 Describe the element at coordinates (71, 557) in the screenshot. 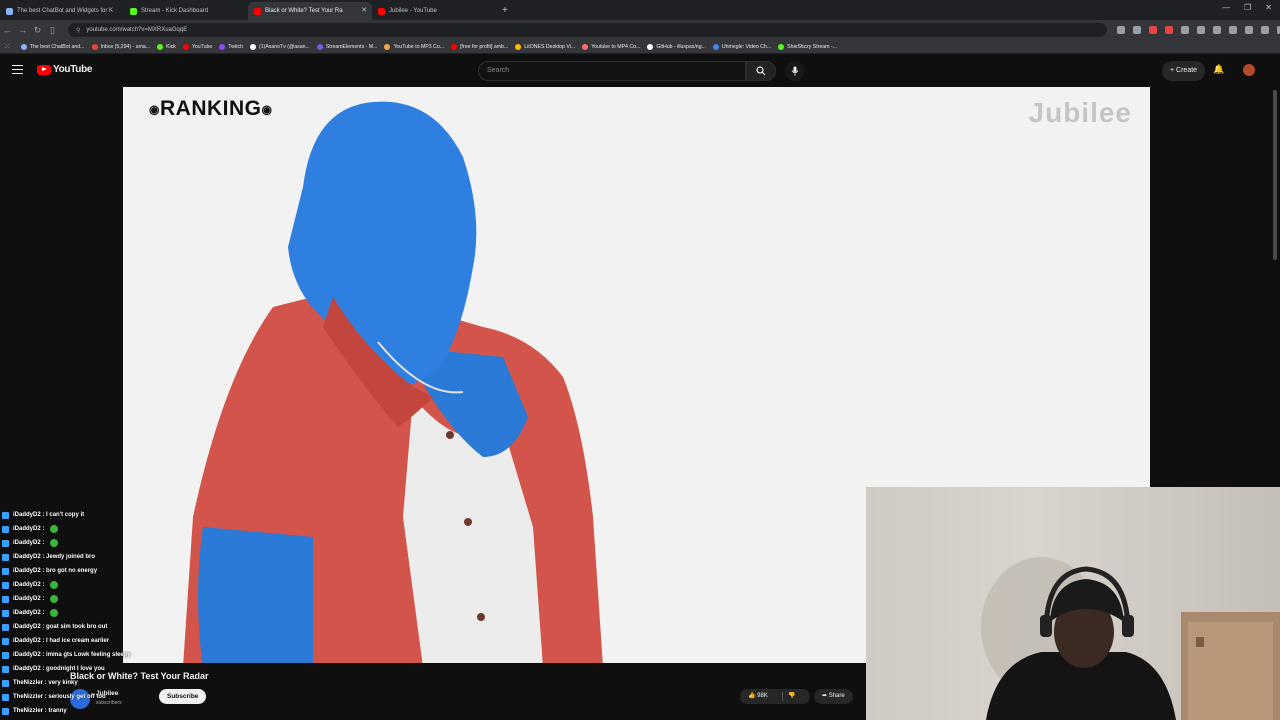

I see `chat-text: Jewdy joined bro` at that location.